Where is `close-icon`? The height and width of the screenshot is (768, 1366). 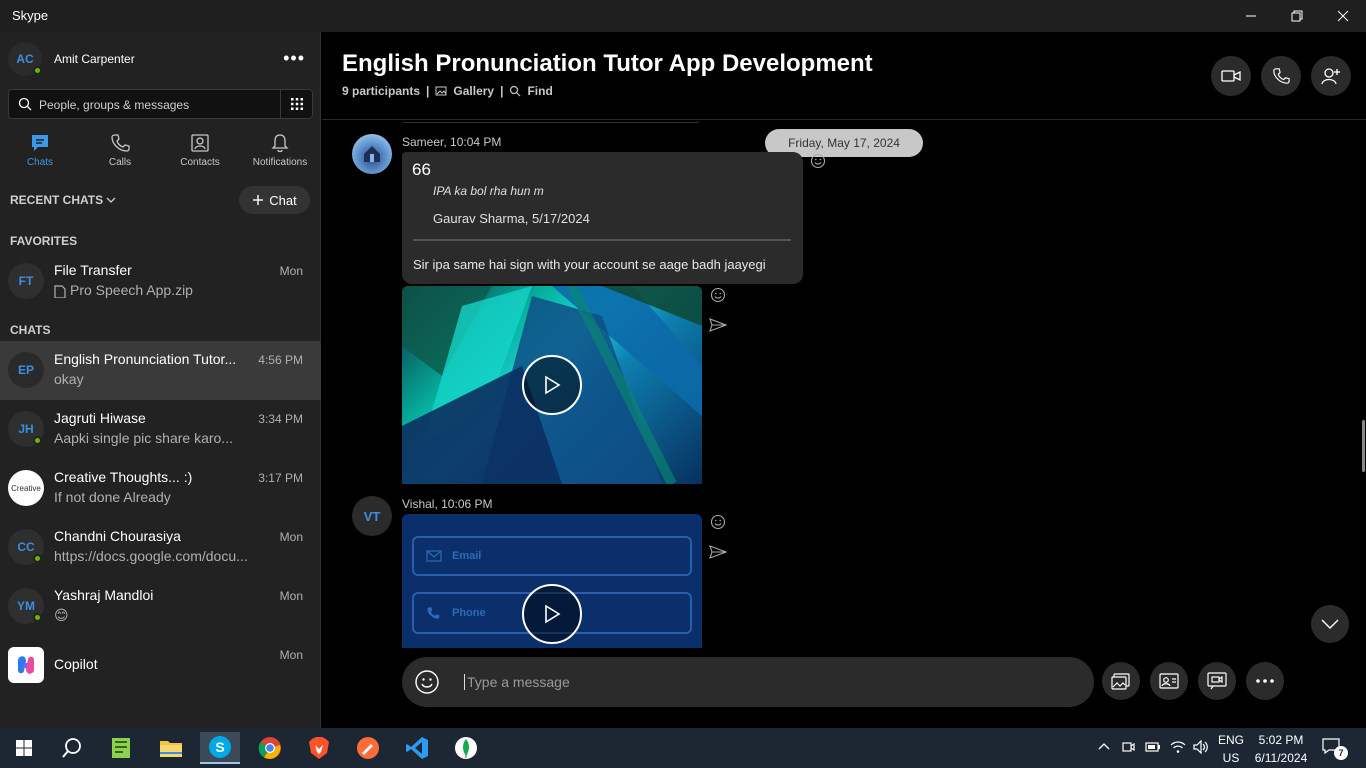
close-icon is located at coordinates (1343, 16).